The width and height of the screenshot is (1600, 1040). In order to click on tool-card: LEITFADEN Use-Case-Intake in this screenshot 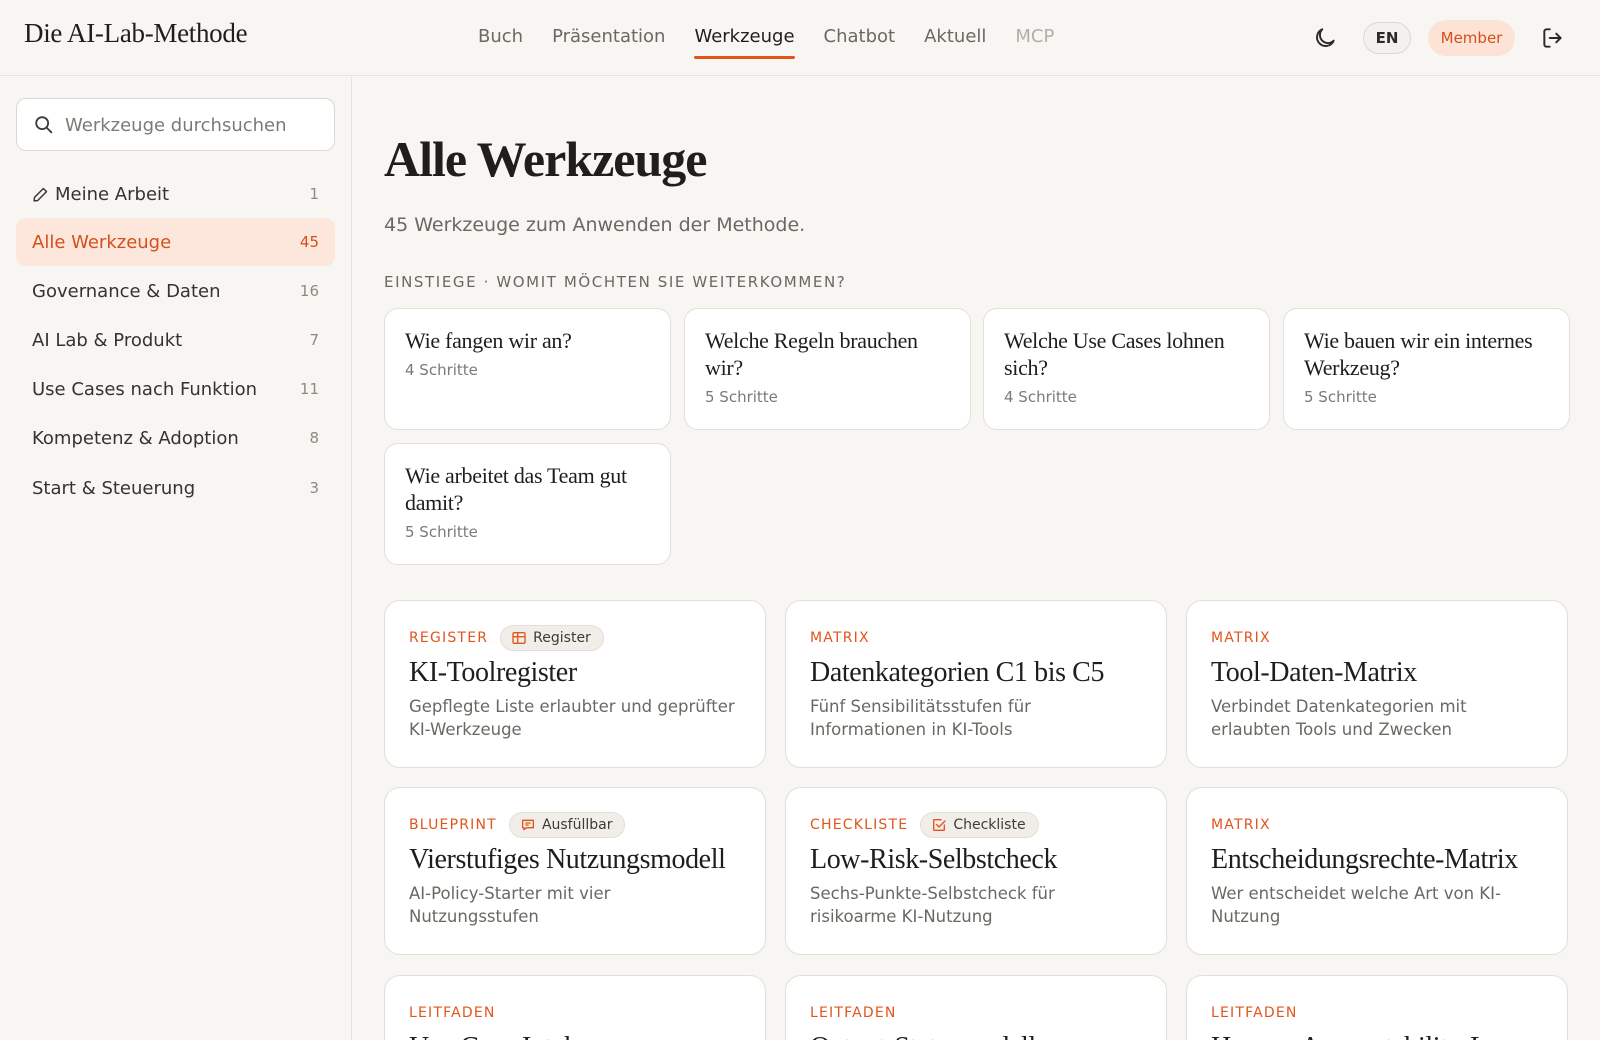, I will do `click(575, 1007)`.